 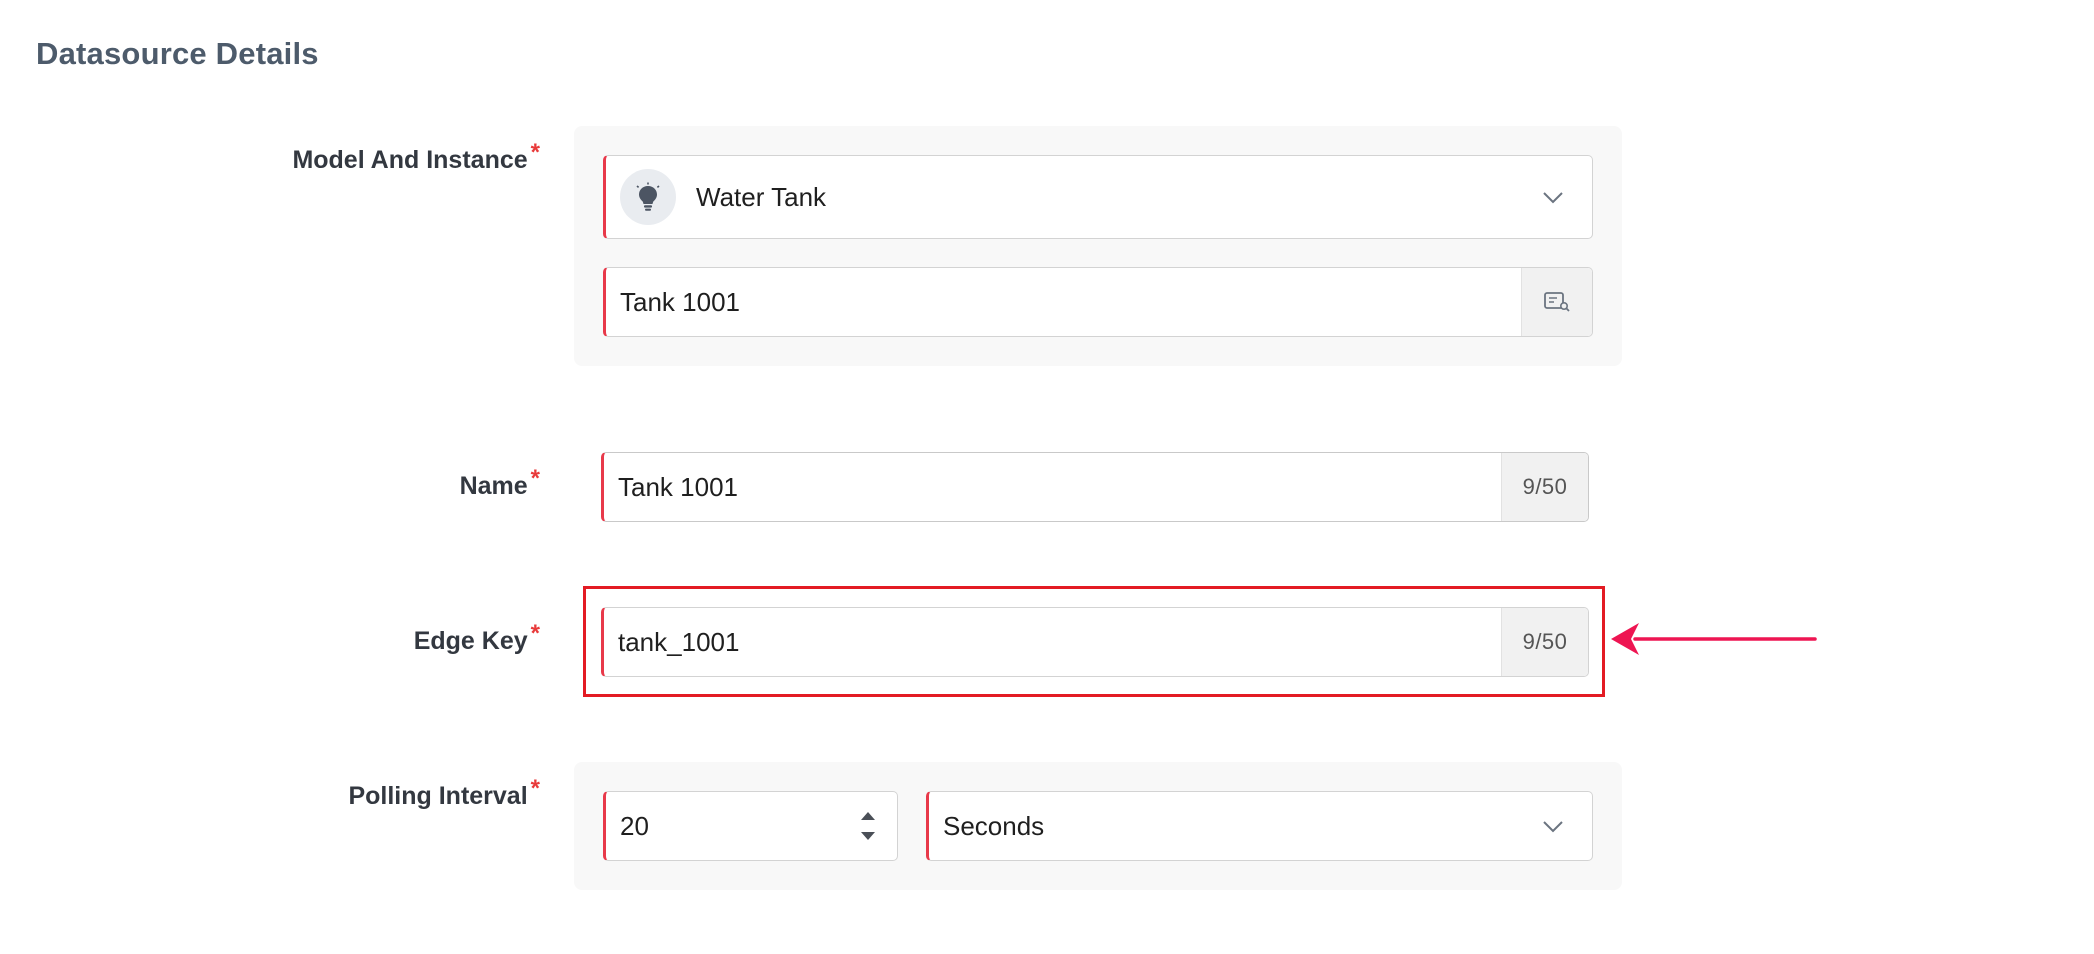 What do you see at coordinates (761, 196) in the screenshot?
I see `model-select-value: Water Tank` at bounding box center [761, 196].